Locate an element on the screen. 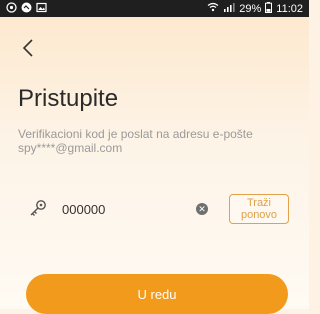 The width and height of the screenshot is (320, 314). ok-button: U redu is located at coordinates (157, 294).